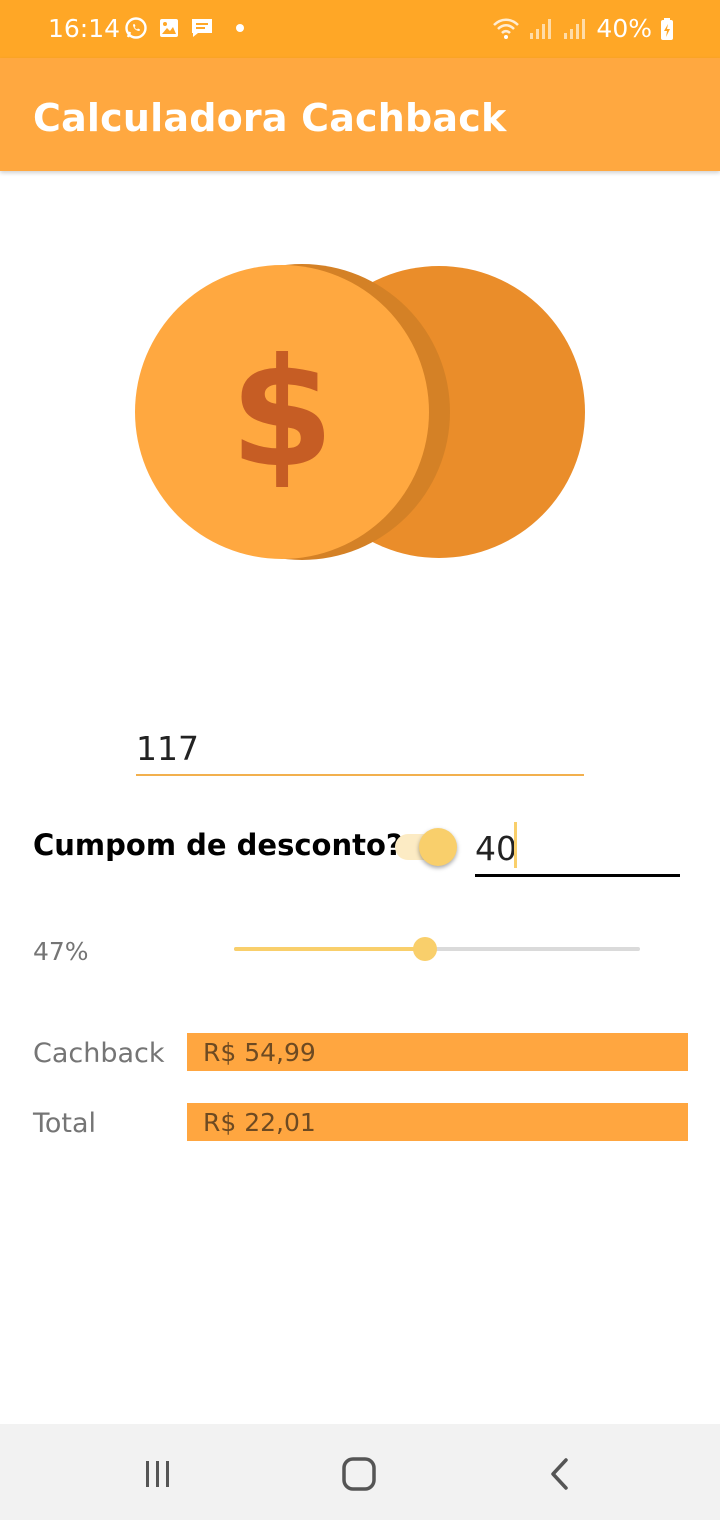  What do you see at coordinates (84, 28) in the screenshot?
I see `status-time: 16:14` at bounding box center [84, 28].